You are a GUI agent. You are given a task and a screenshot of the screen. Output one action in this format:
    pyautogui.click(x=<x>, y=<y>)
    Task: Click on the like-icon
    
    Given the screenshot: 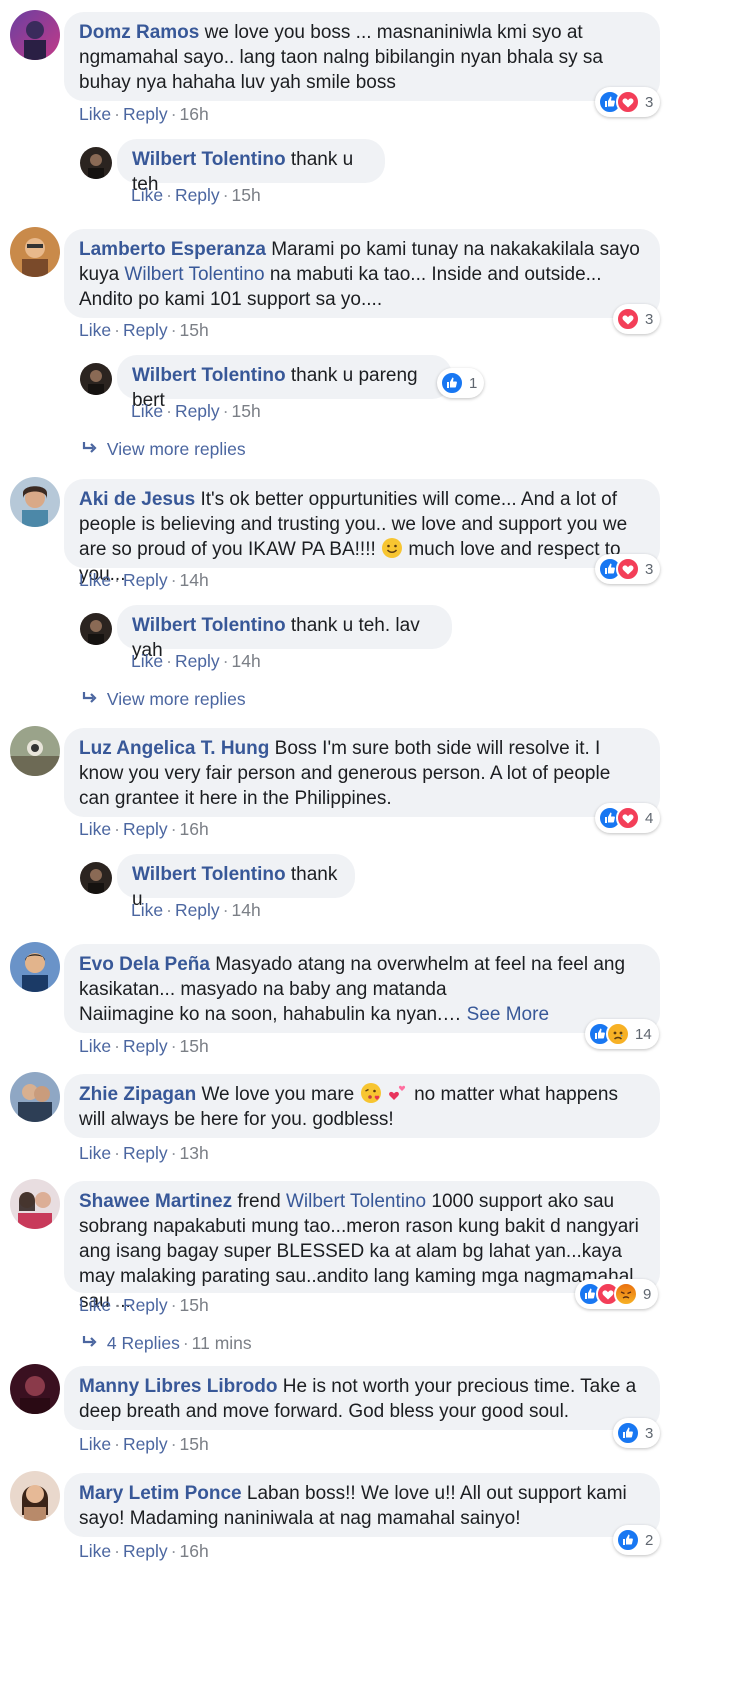 What is the action you would take?
    pyautogui.click(x=628, y=1433)
    